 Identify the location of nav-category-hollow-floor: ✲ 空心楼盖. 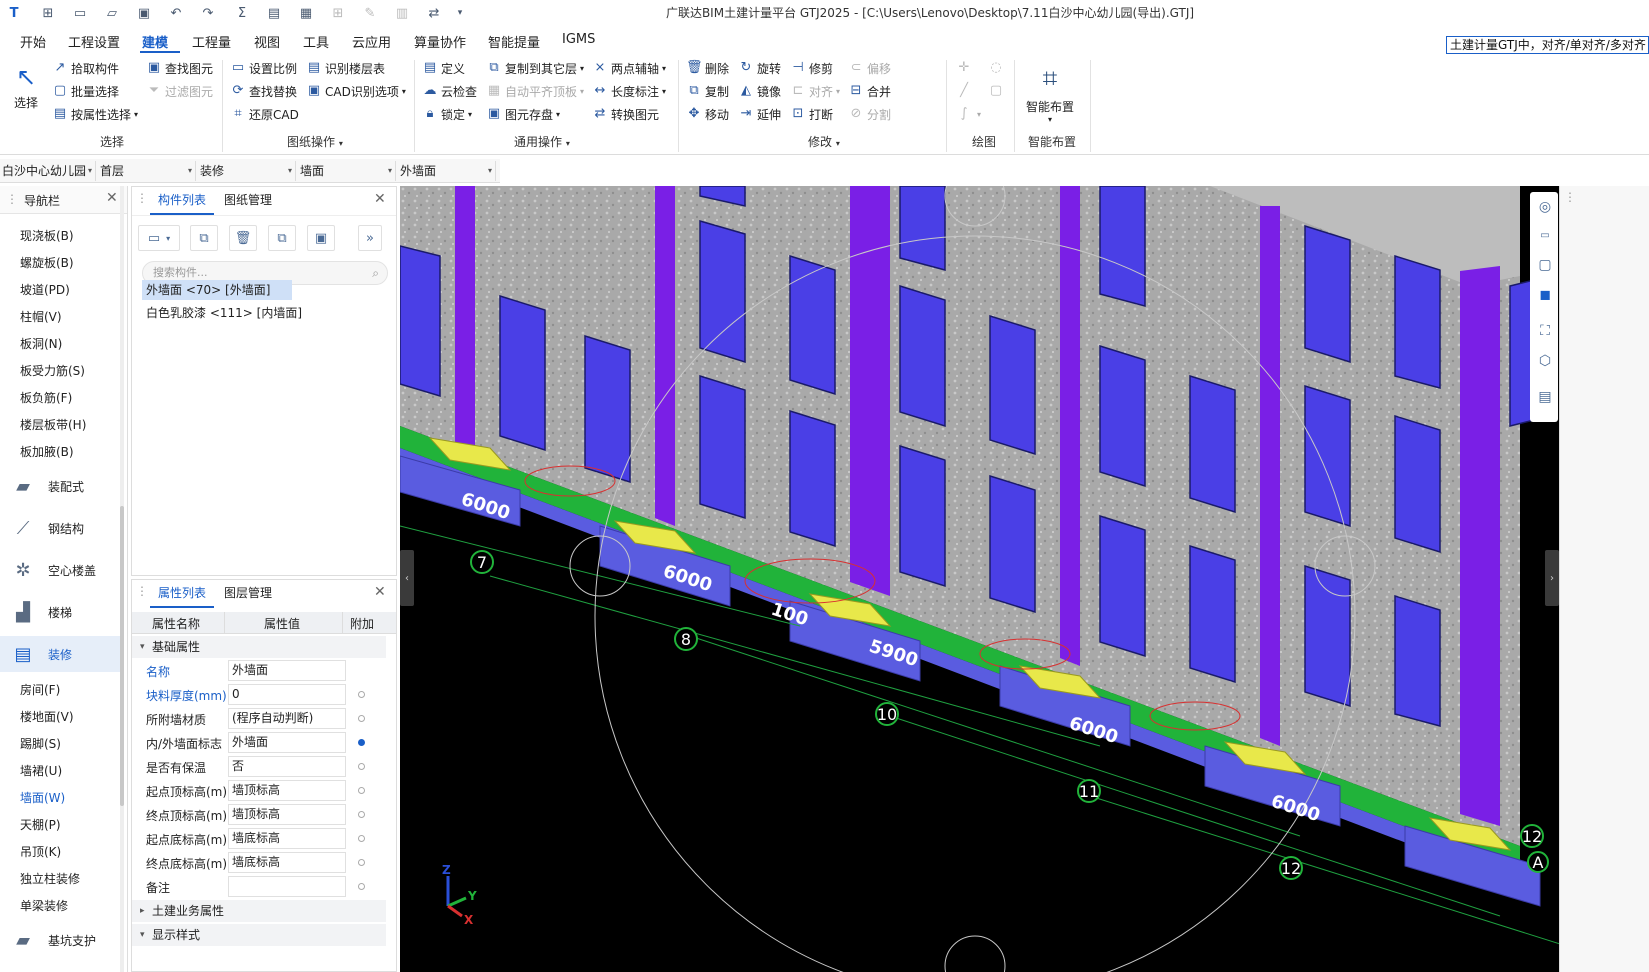
(60, 570).